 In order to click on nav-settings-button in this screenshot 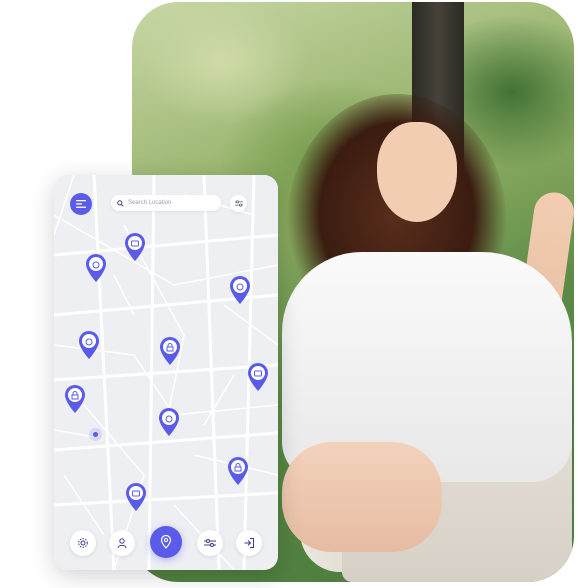, I will do `click(83, 543)`.